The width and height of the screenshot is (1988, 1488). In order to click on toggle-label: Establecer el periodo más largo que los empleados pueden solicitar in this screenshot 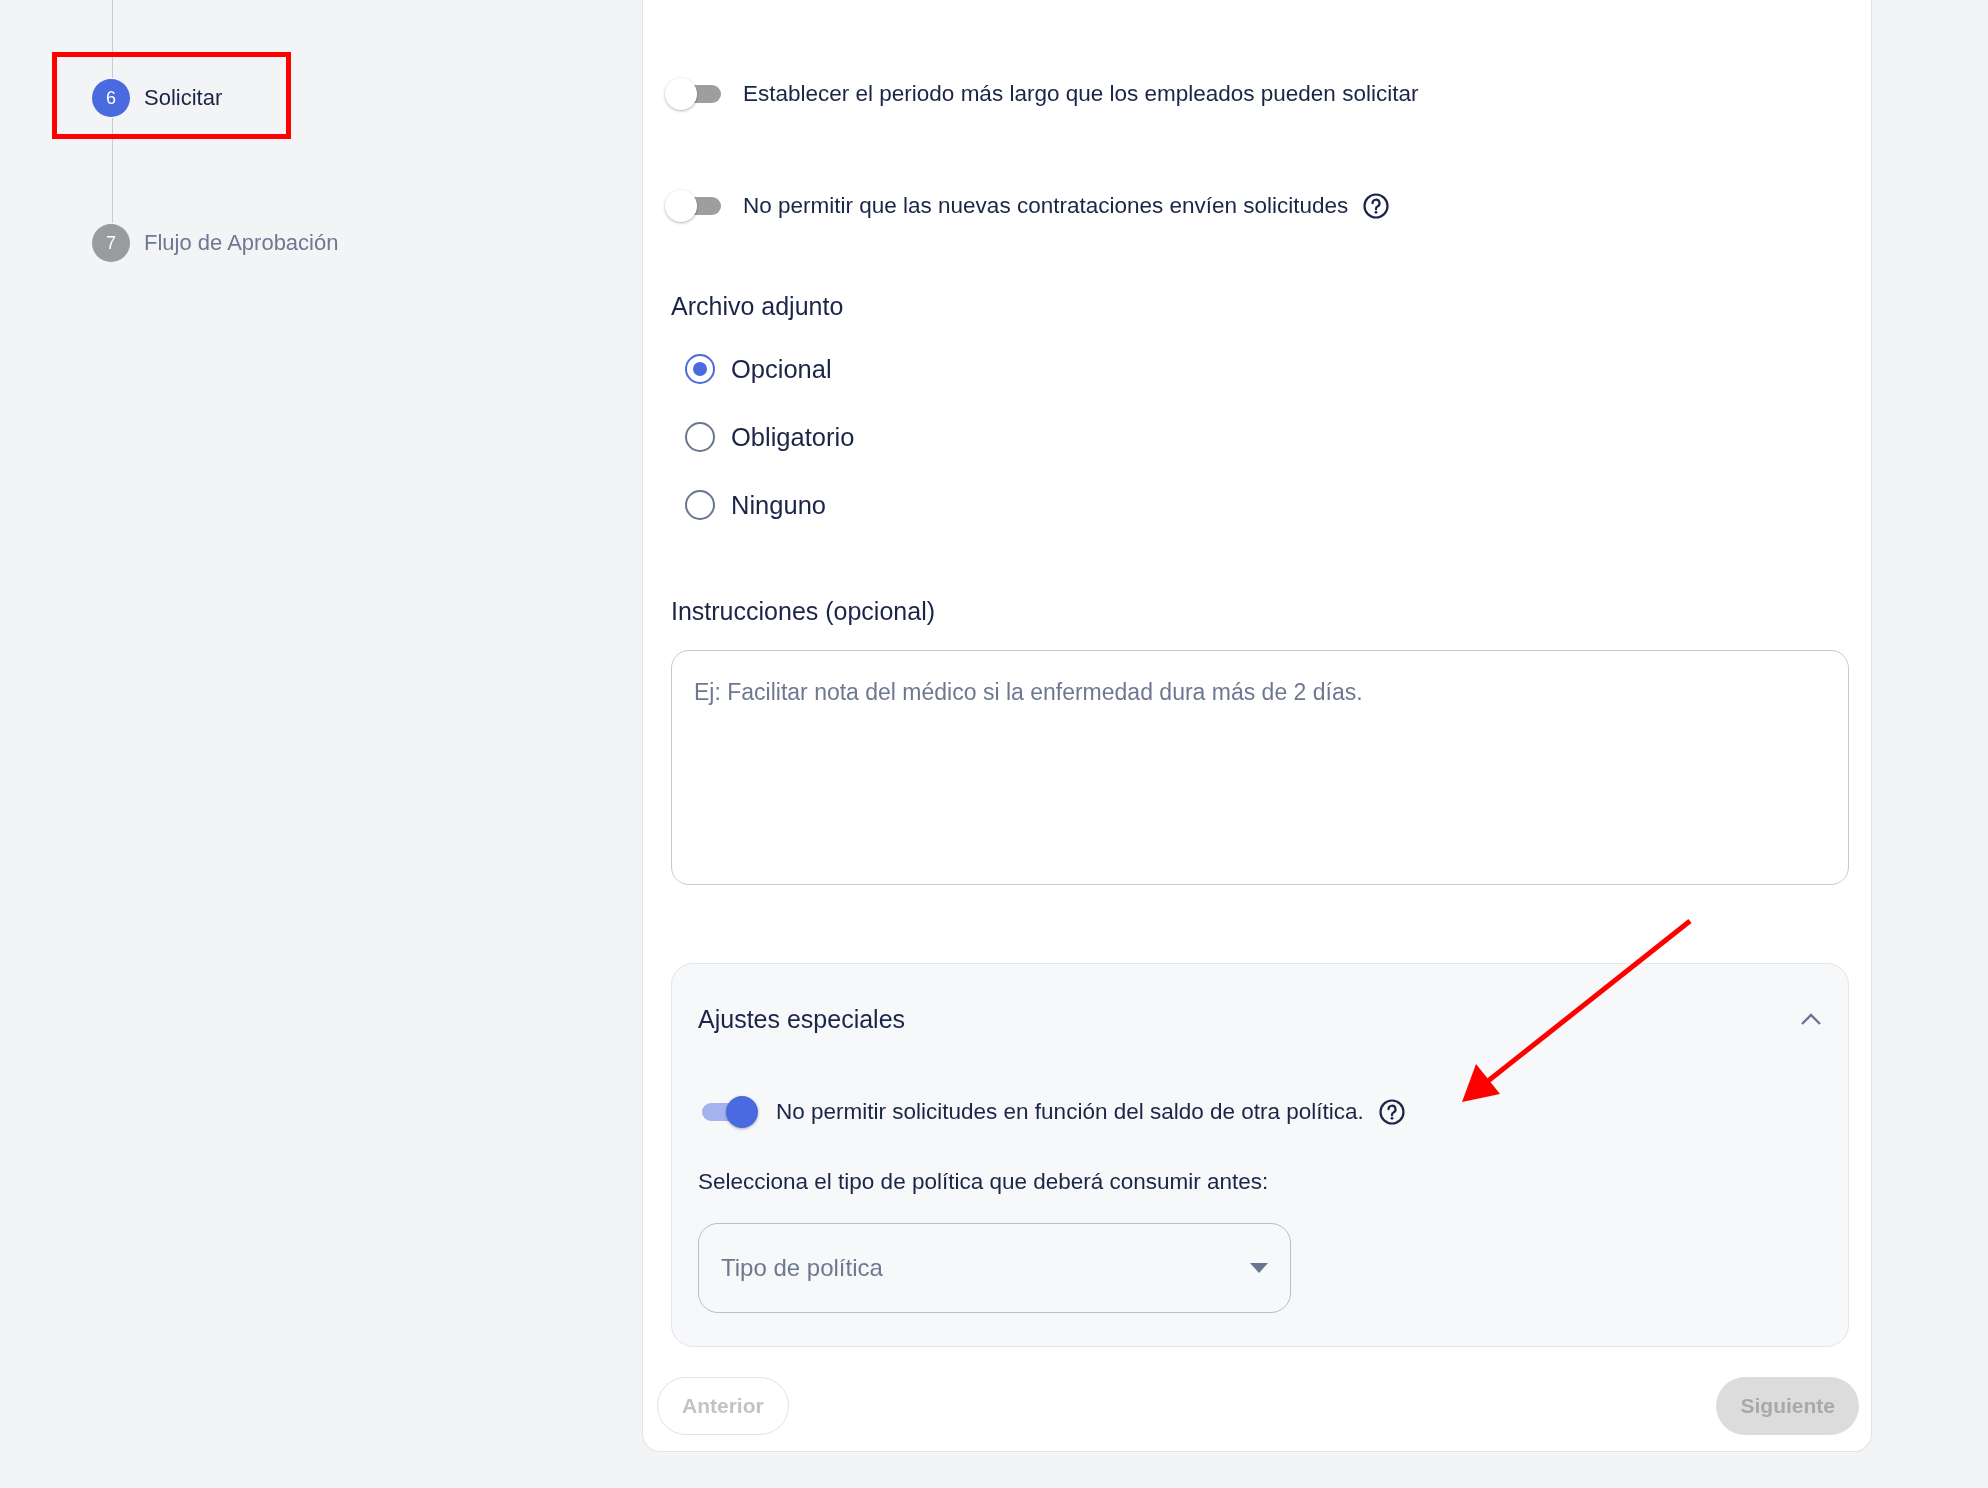, I will do `click(1081, 94)`.